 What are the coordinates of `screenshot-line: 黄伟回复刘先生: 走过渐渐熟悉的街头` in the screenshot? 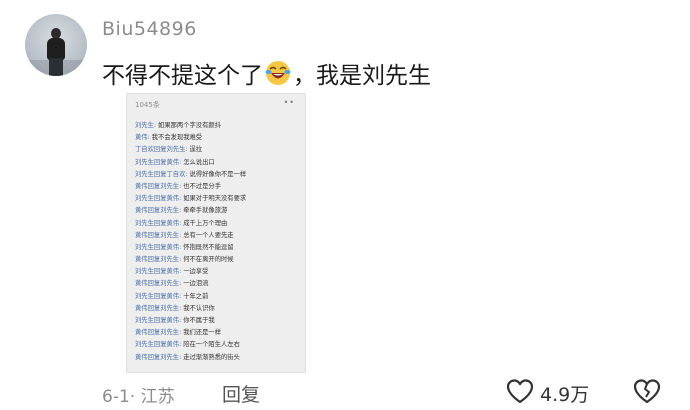 It's located at (218, 358).